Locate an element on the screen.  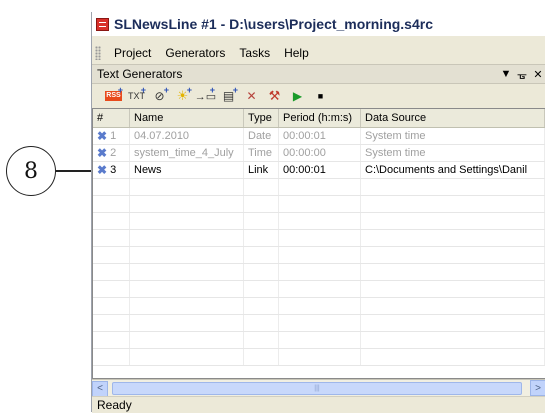
row-period: 00:00:01 is located at coordinates (320, 136).